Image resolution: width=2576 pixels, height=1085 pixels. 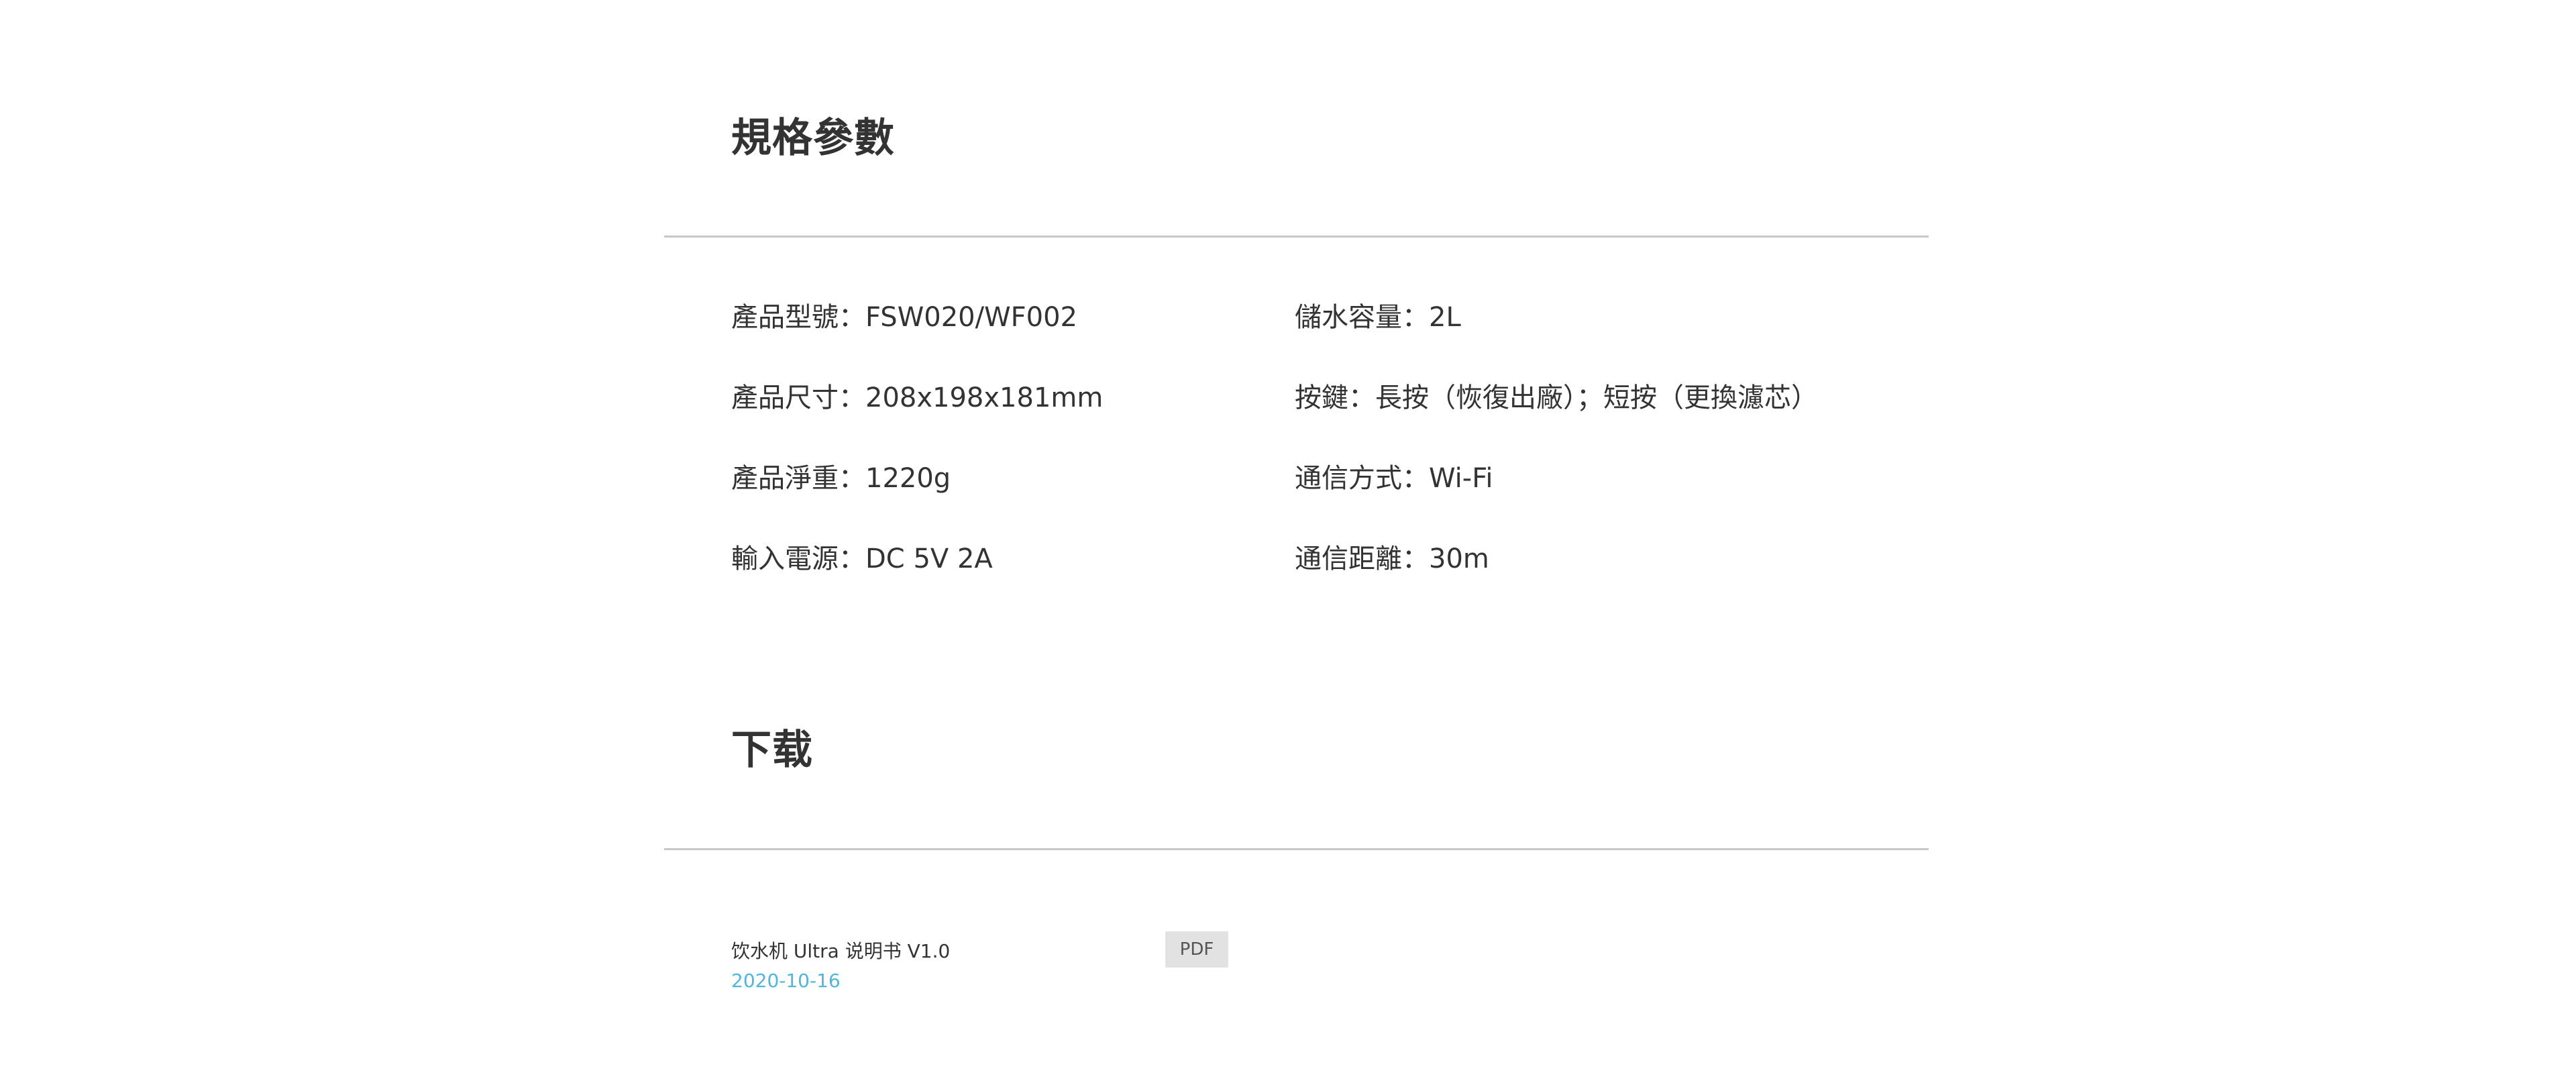 I want to click on spec-item-power: 輸入電源：DC 5V 2A, so click(x=862, y=559).